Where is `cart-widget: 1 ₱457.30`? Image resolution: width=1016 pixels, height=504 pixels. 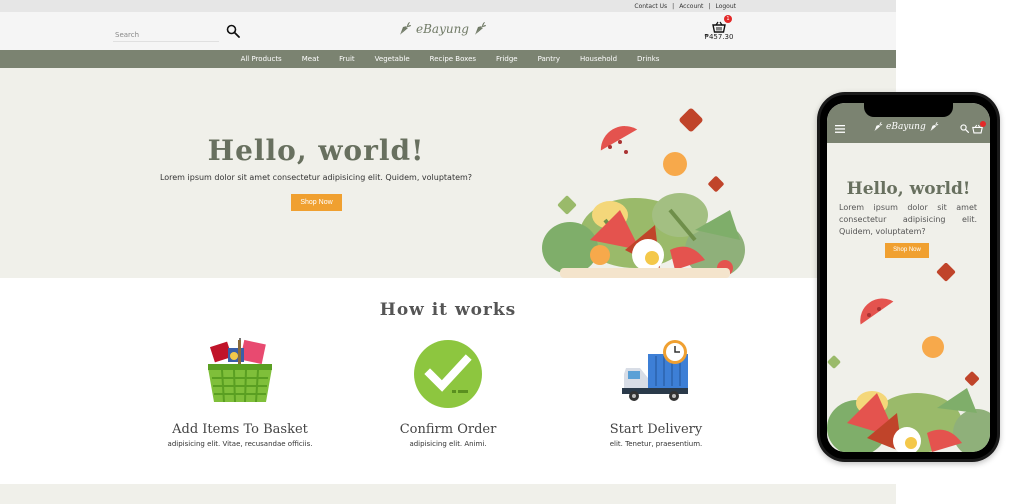
cart-widget: 1 ₱457.30 is located at coordinates (719, 28).